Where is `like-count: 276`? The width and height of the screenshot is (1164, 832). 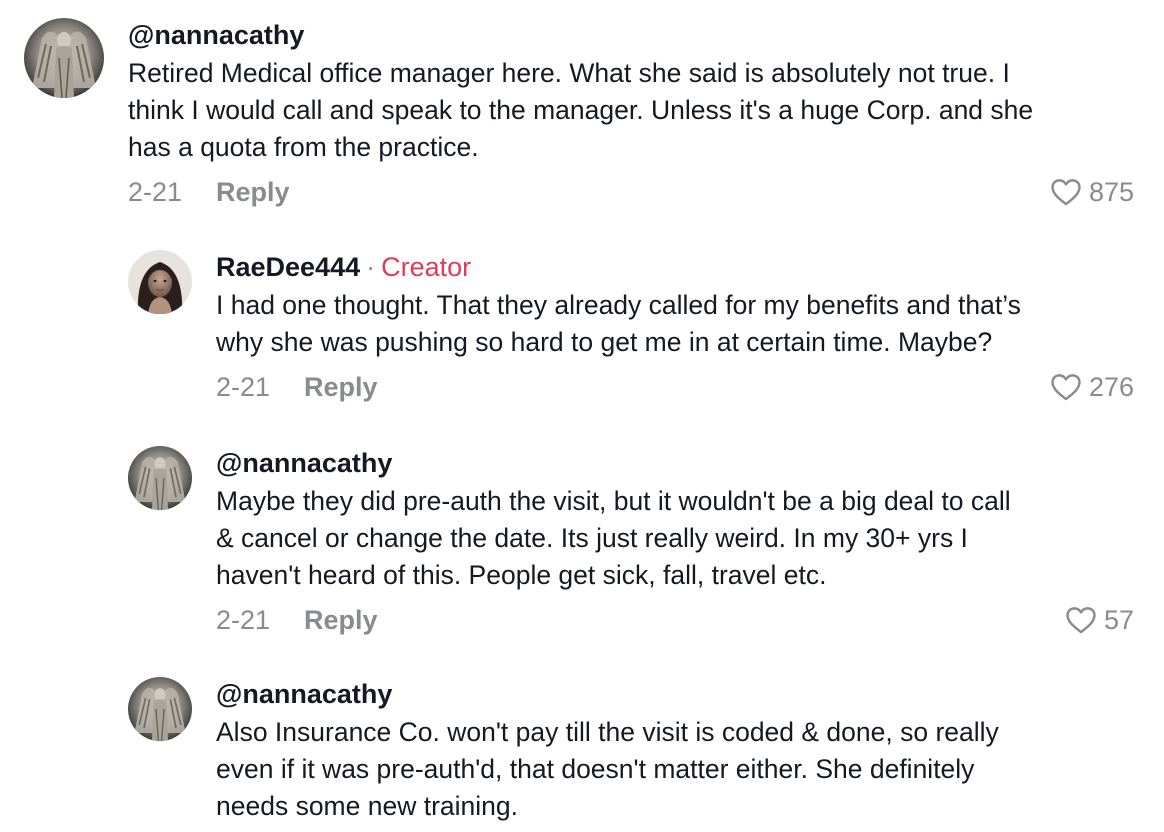
like-count: 276 is located at coordinates (1111, 386).